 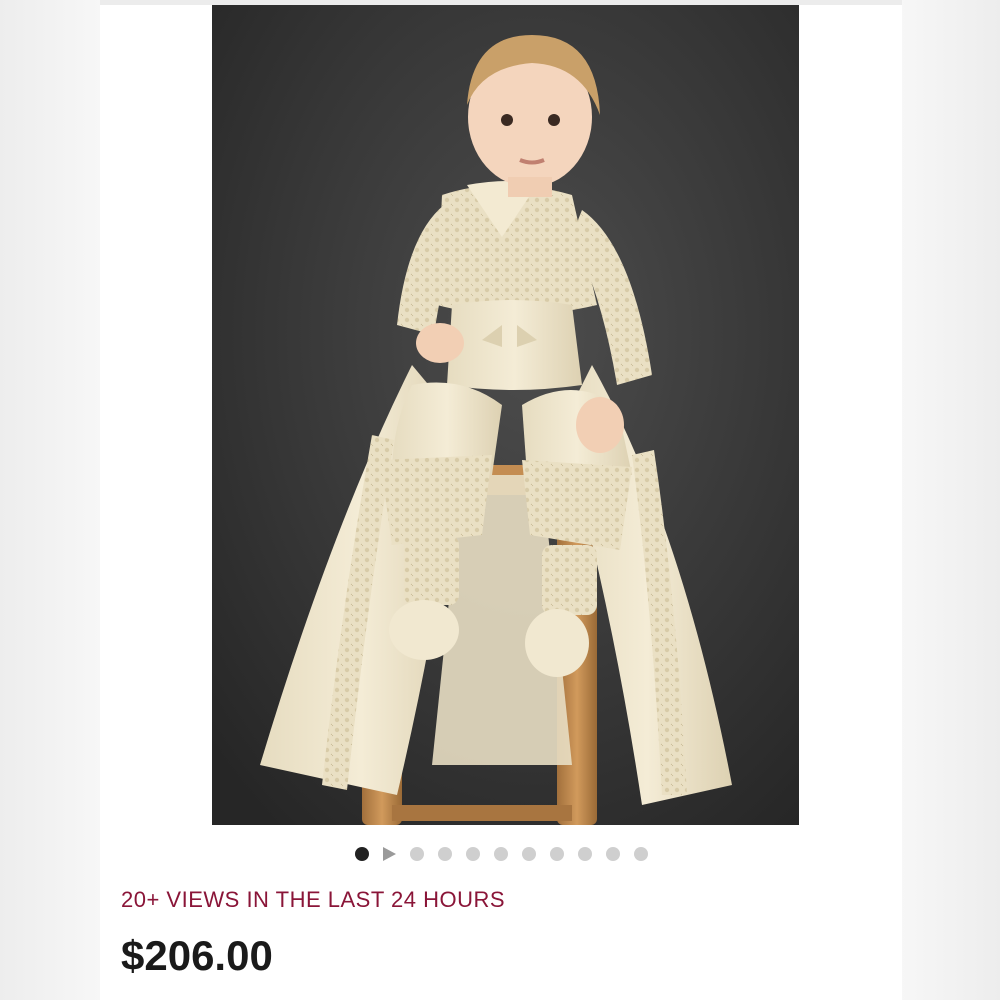 I want to click on gallery-pagination, so click(x=501, y=854).